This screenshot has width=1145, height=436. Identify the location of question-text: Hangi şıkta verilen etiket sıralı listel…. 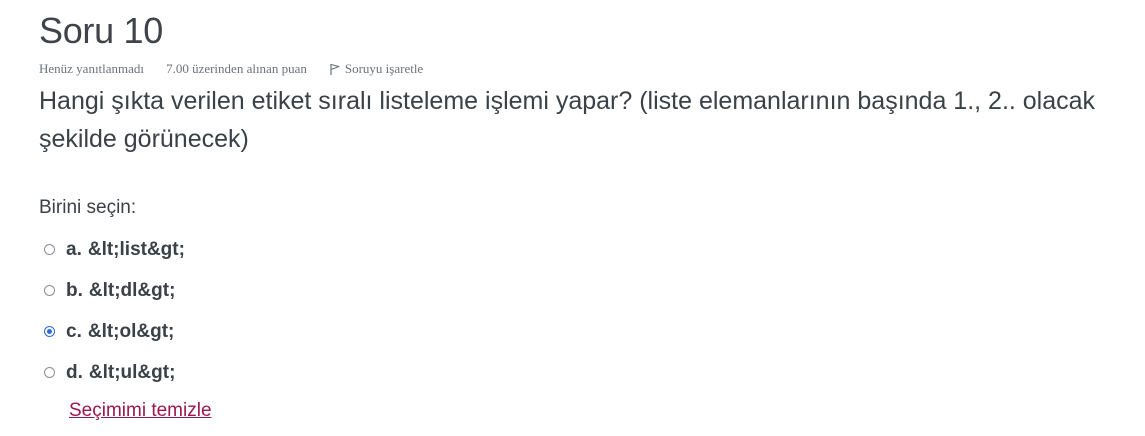
(567, 120).